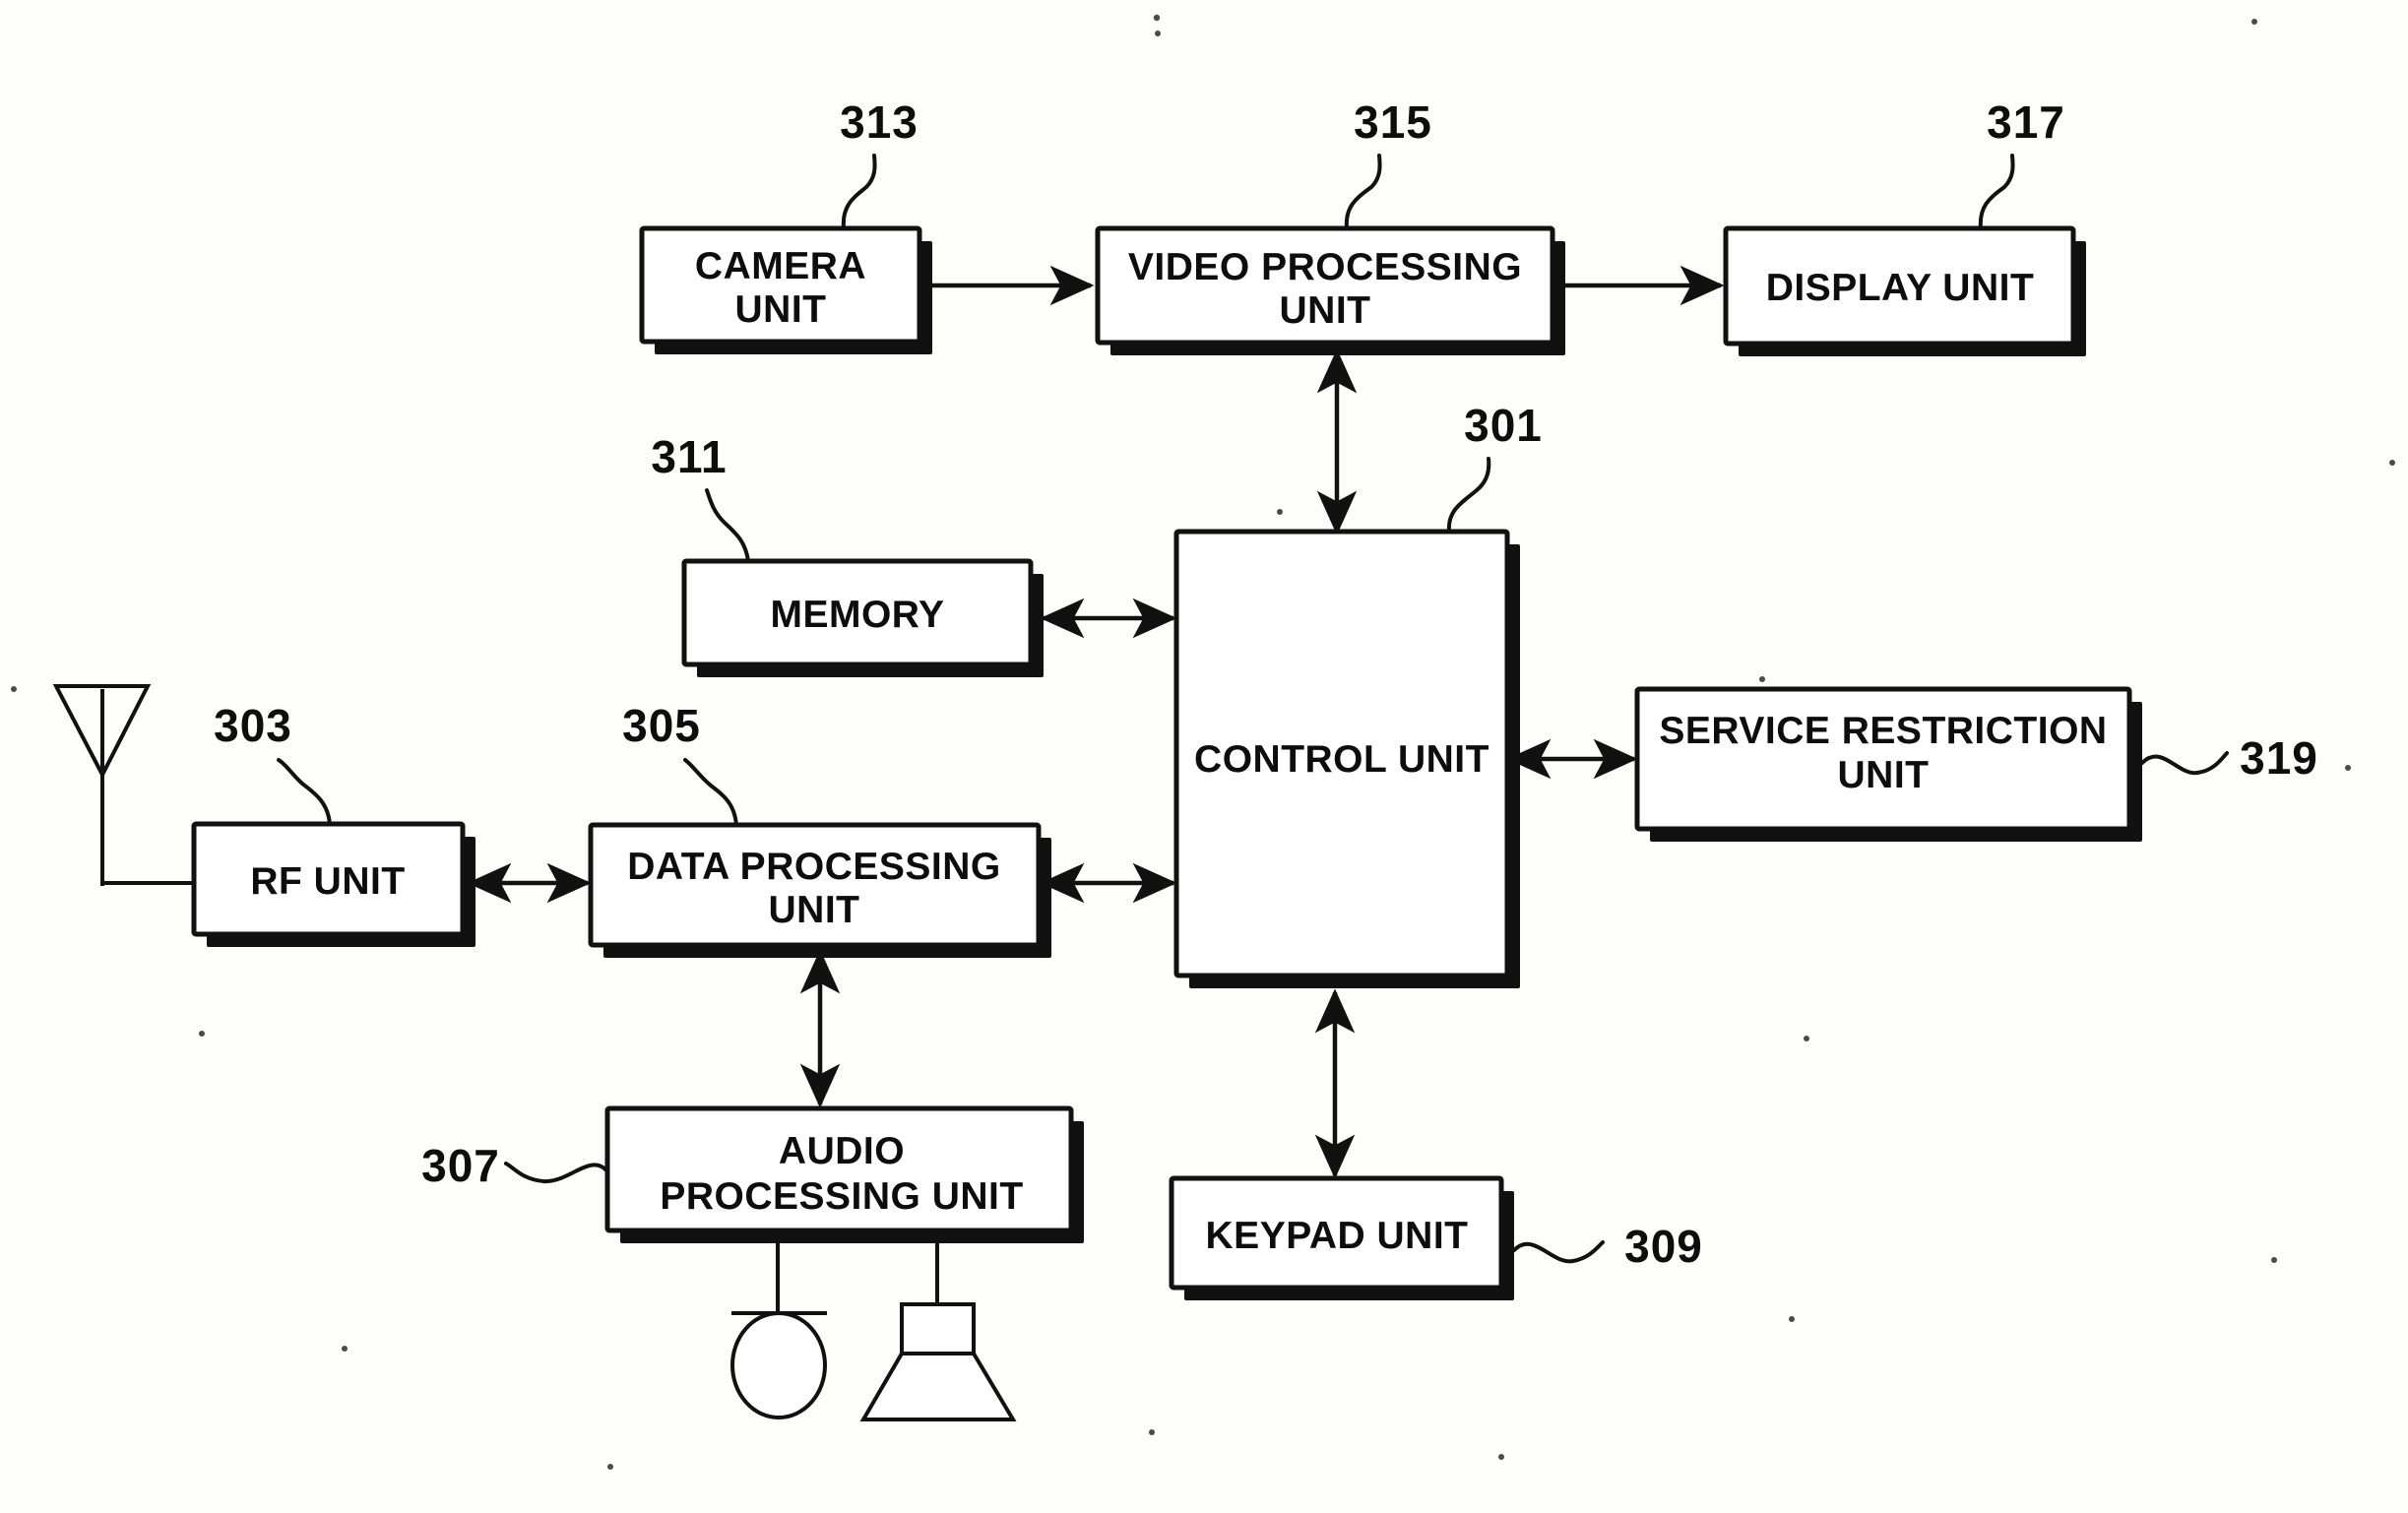 This screenshot has height=1513, width=2408. I want to click on block-audio-processing-unit: AUDIO PROCESSING UNIT, so click(844, 1174).